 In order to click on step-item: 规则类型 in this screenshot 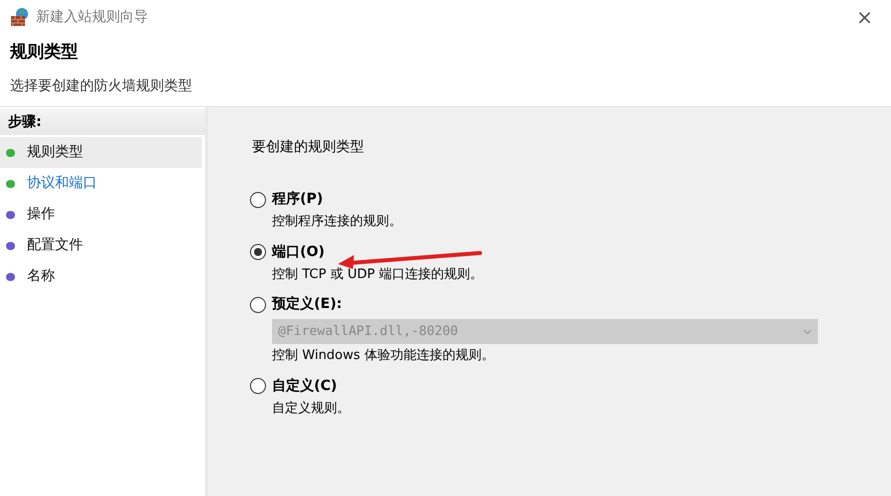, I will do `click(101, 152)`.